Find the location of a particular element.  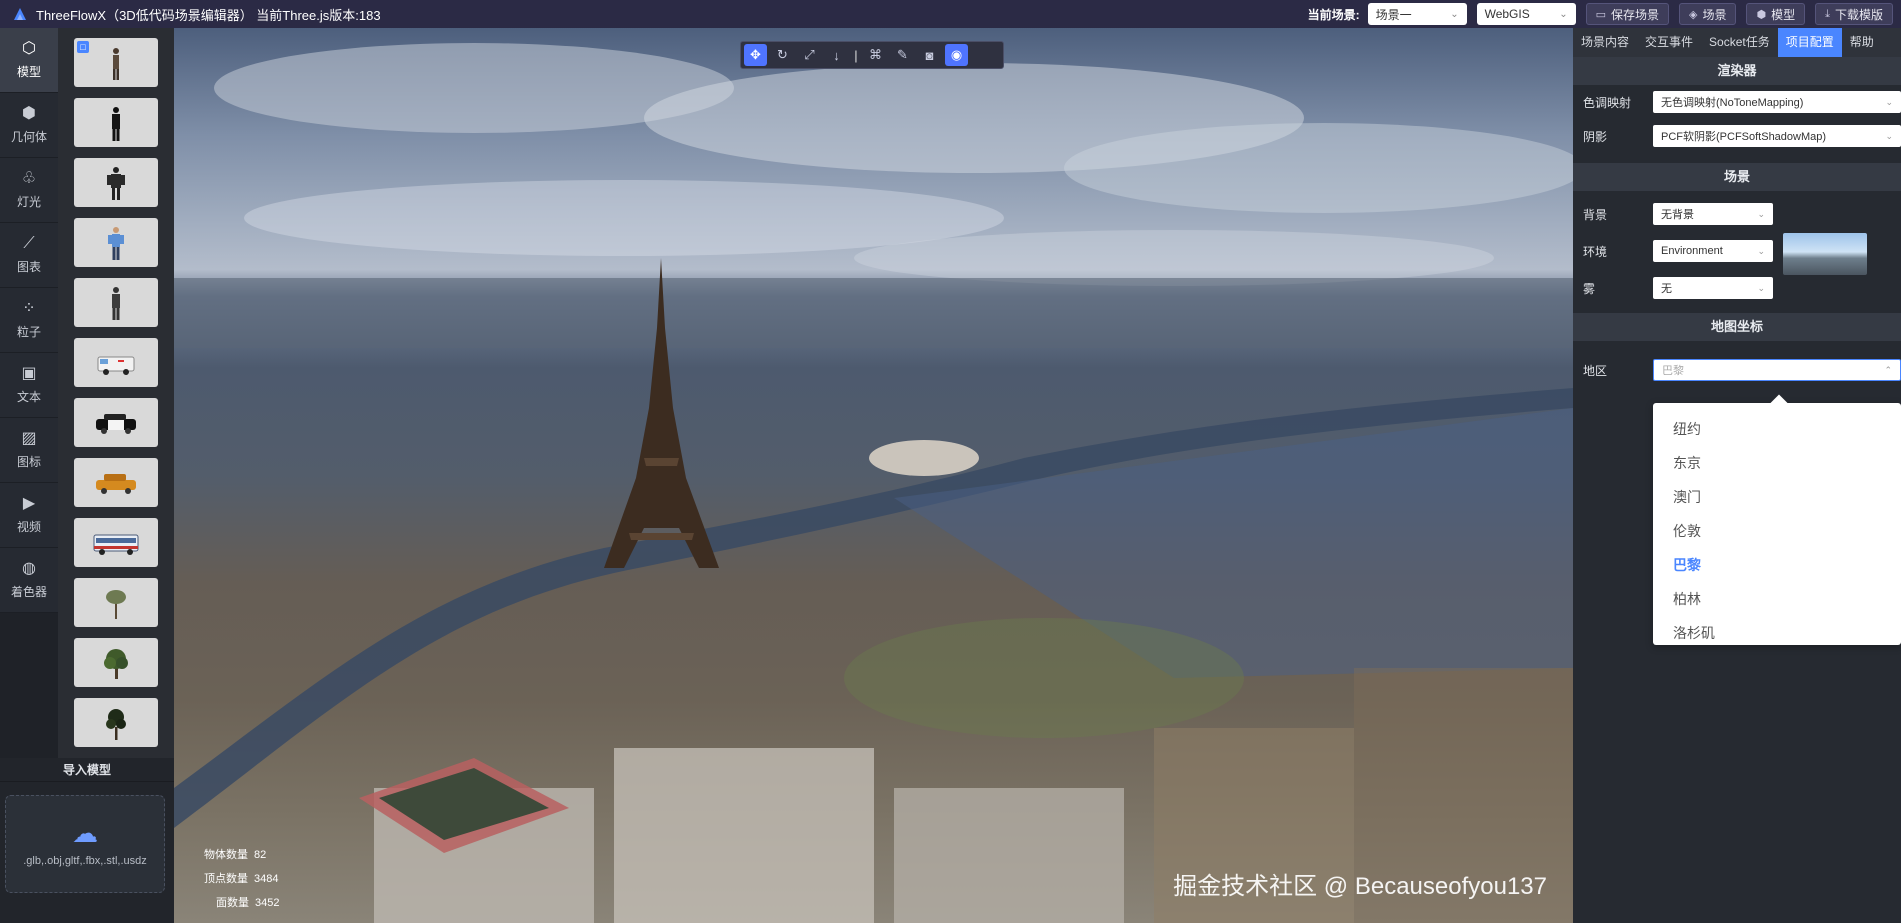

video-icon: ▶ is located at coordinates (29, 503).